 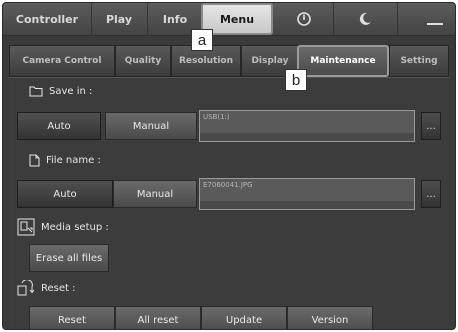 I want to click on save-in-manual-label: Manual, so click(x=151, y=126).